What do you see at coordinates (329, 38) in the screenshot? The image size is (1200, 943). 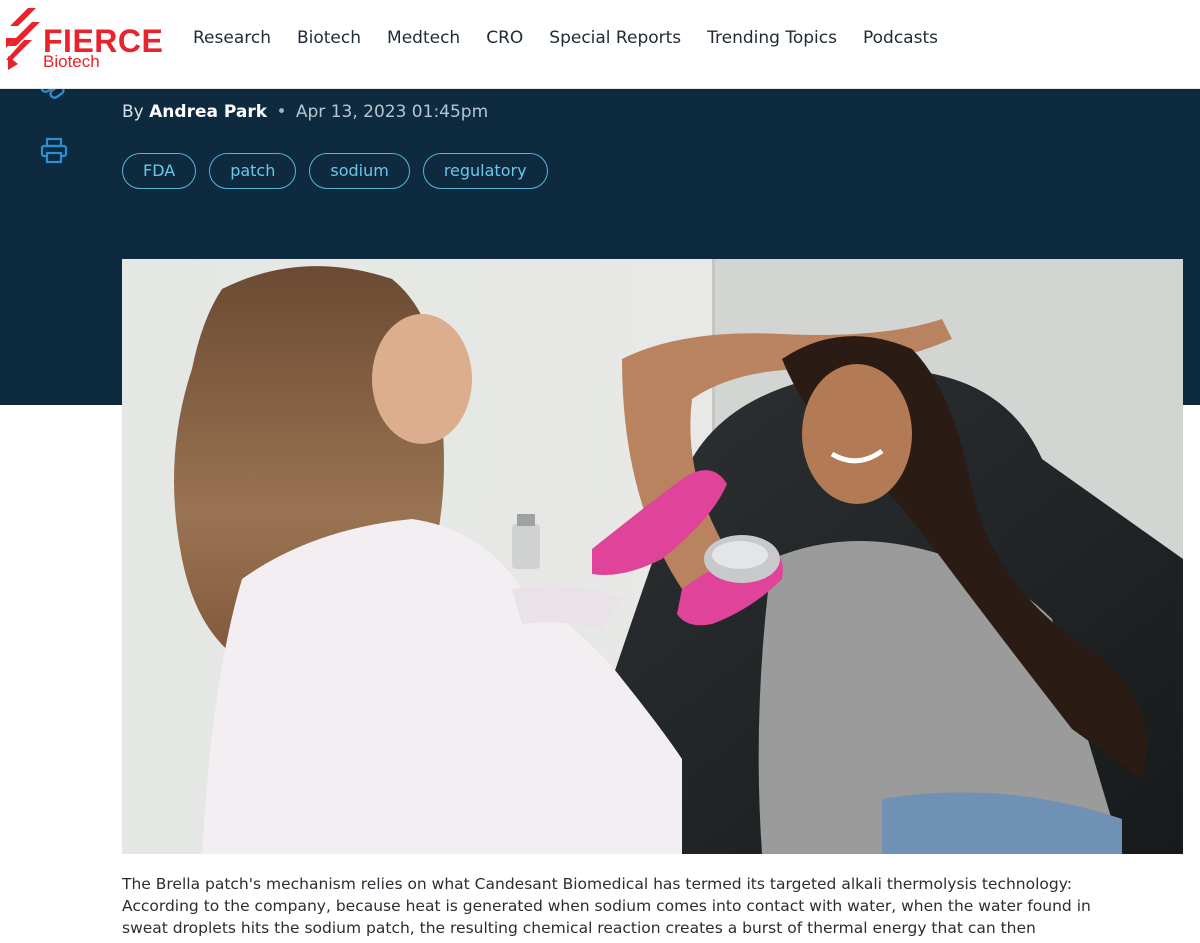 I see `nav-item-biotech: Biotech` at bounding box center [329, 38].